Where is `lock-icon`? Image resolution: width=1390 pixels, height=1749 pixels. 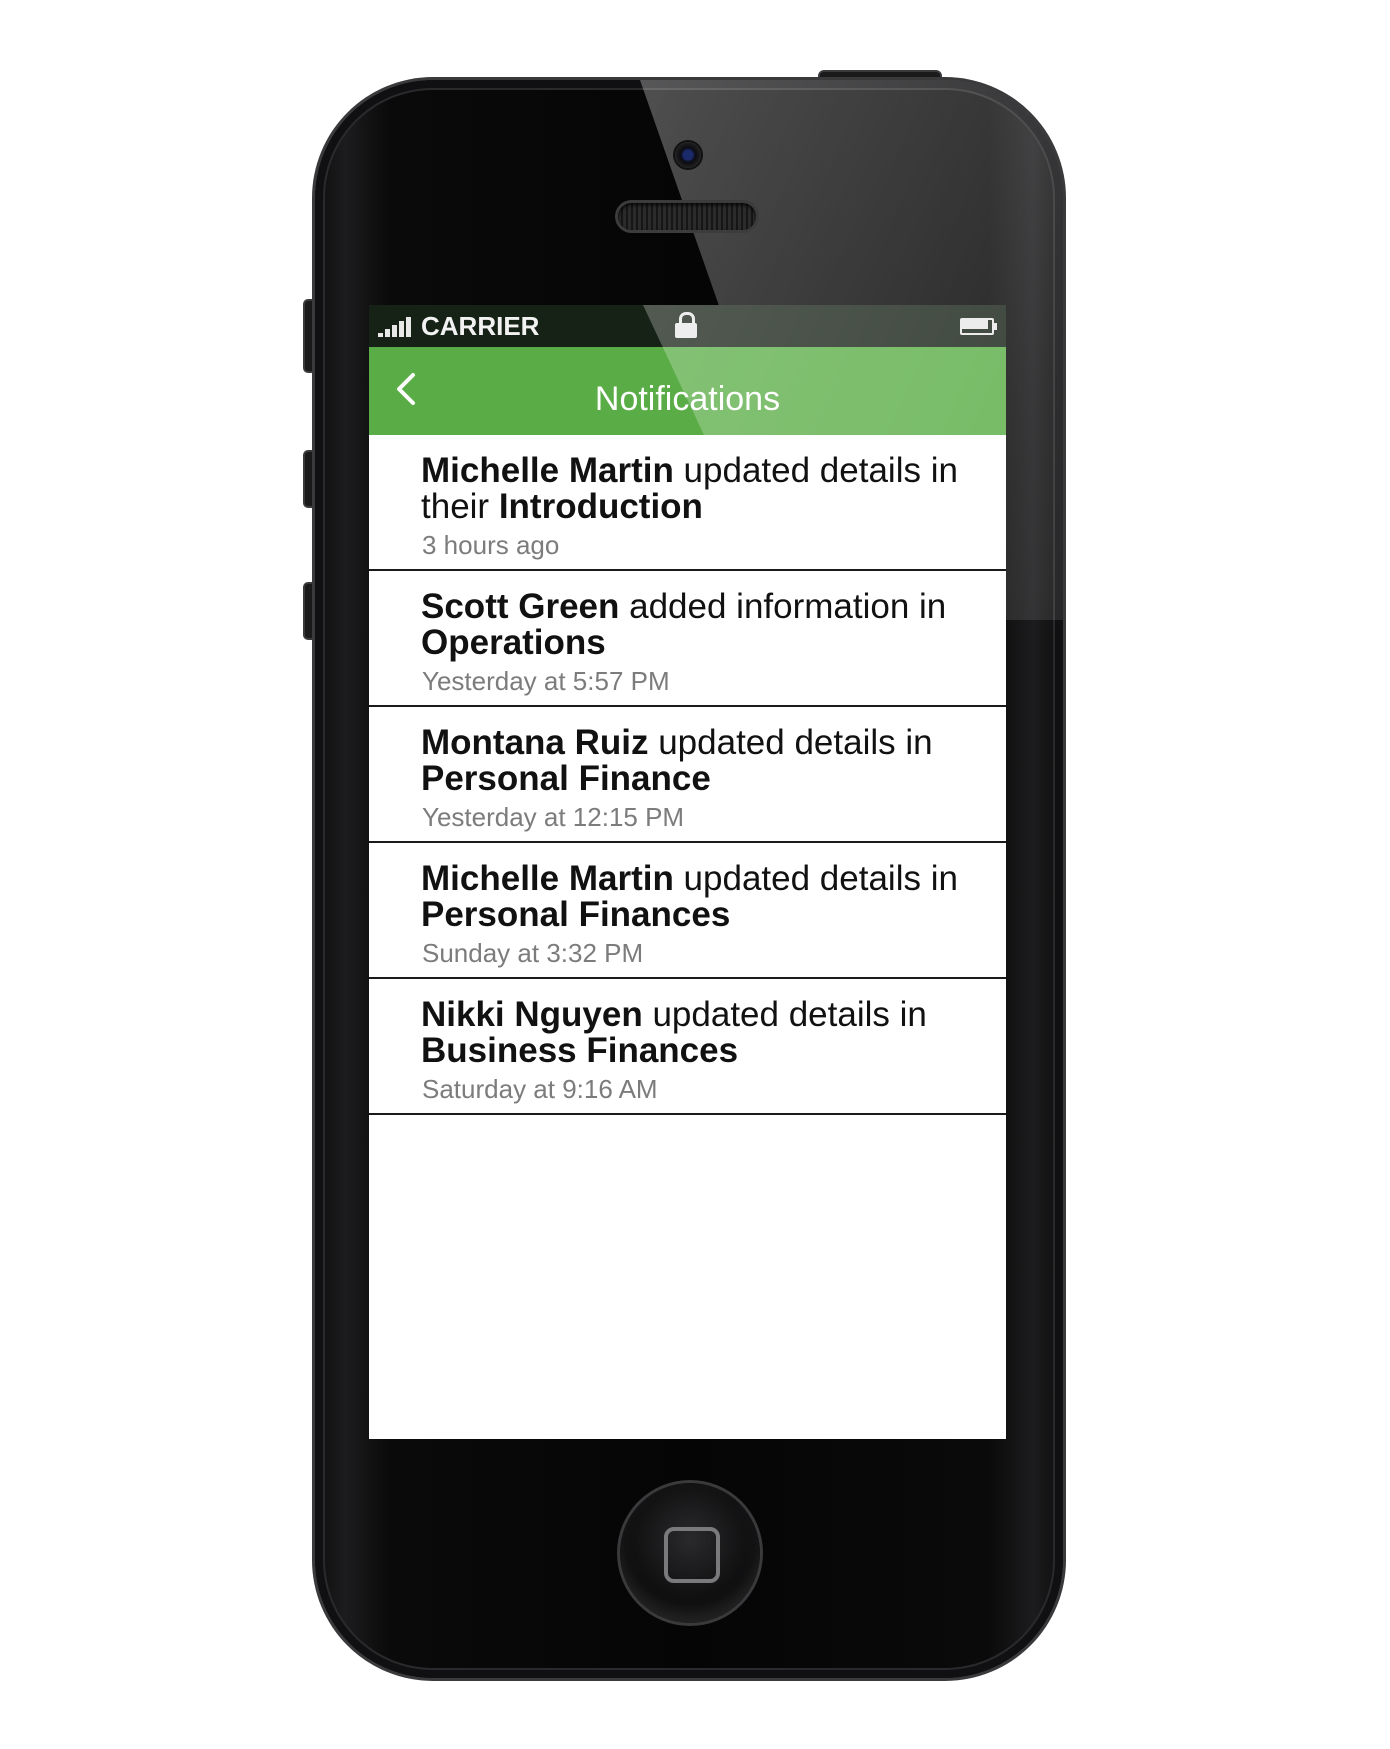 lock-icon is located at coordinates (686, 325).